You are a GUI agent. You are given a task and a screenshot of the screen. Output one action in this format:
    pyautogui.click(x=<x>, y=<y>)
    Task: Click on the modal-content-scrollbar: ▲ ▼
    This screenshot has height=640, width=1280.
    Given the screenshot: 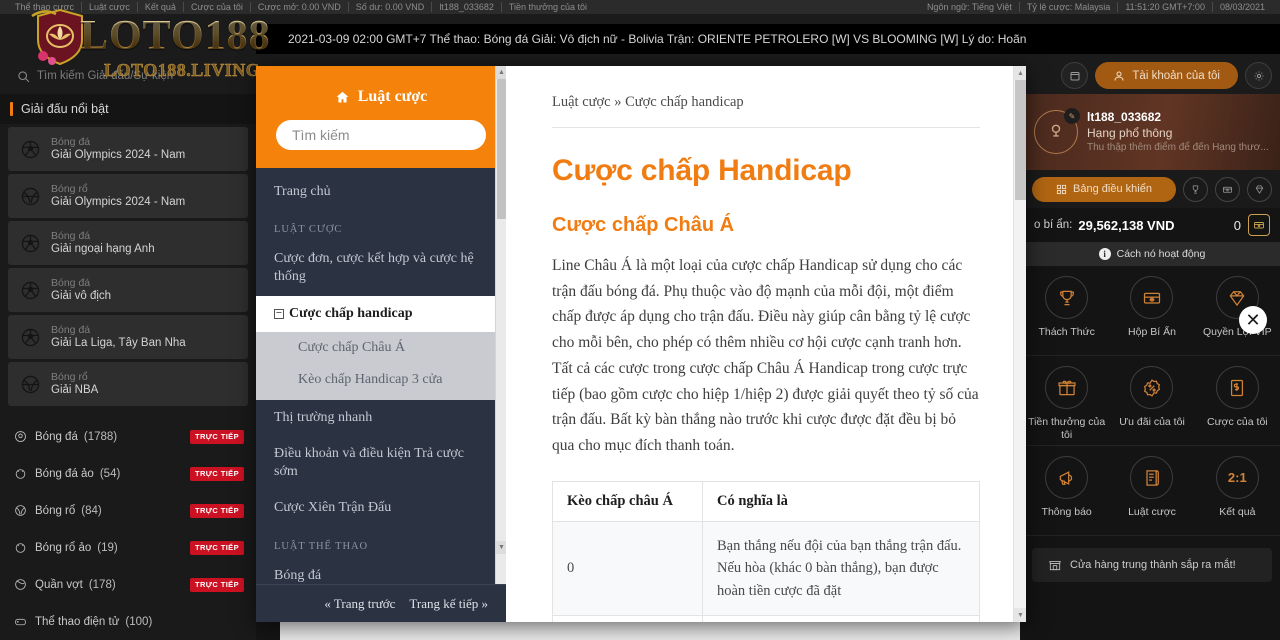 What is the action you would take?
    pyautogui.click(x=1019, y=344)
    